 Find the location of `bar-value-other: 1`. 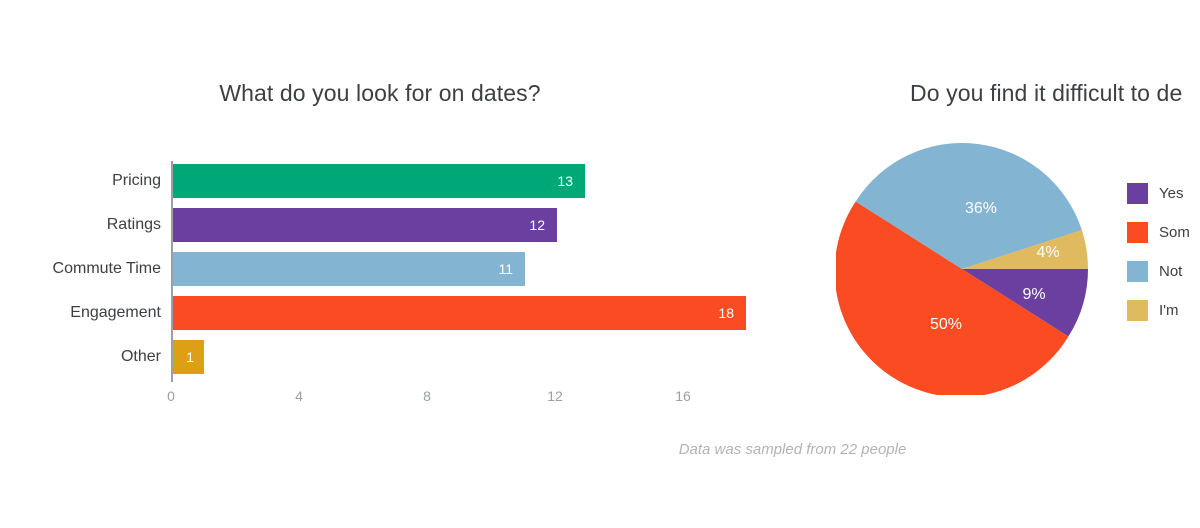

bar-value-other: 1 is located at coordinates (190, 357).